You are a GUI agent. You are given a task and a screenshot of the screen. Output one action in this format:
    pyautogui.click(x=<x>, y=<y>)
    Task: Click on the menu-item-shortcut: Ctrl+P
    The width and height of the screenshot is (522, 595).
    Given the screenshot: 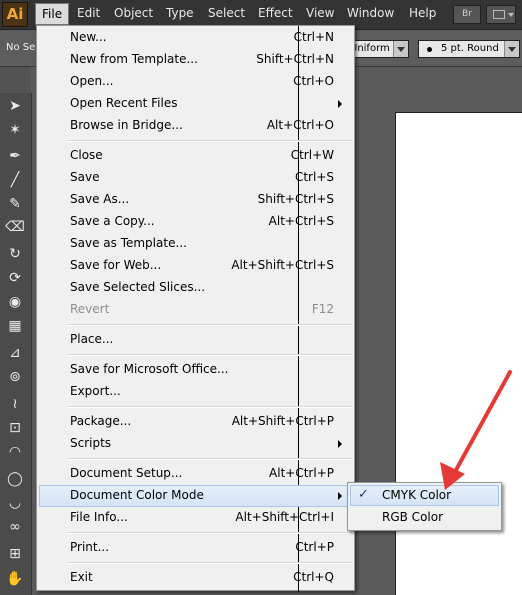 What is the action you would take?
    pyautogui.click(x=314, y=547)
    